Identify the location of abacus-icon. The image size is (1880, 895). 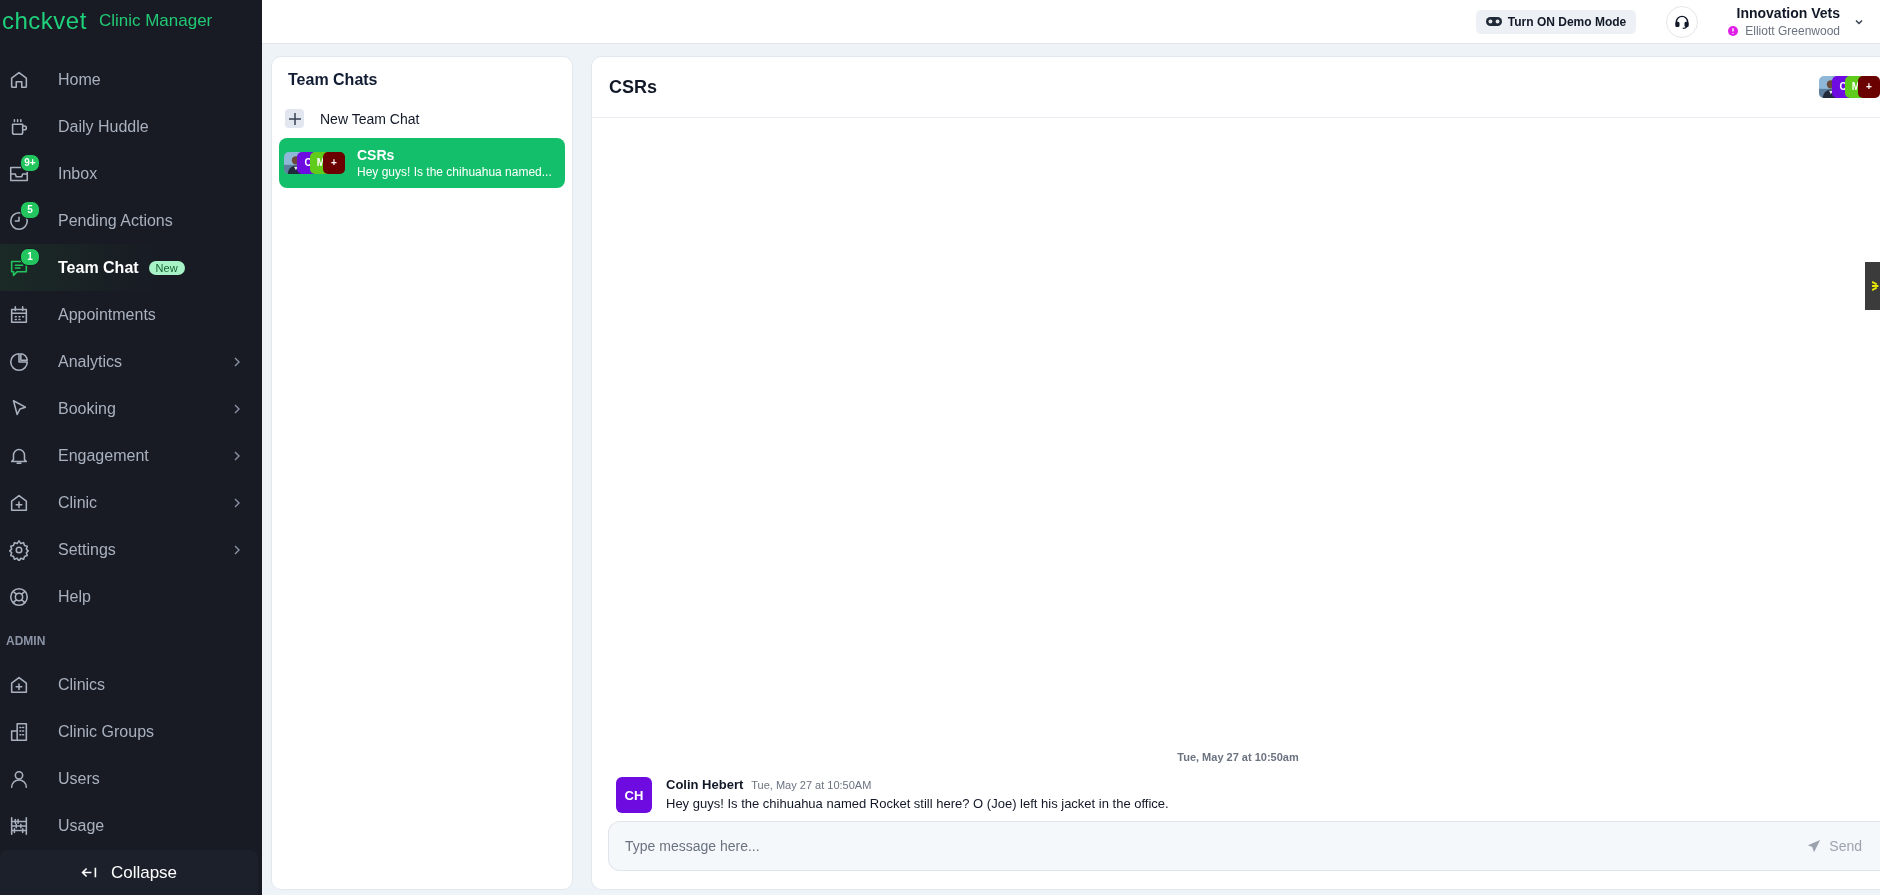
(19, 825).